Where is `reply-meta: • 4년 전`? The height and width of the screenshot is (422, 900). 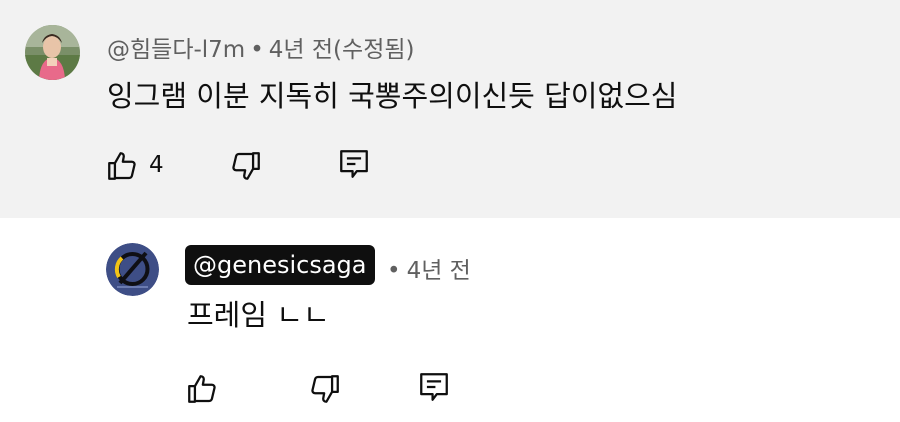 reply-meta: • 4년 전 is located at coordinates (429, 268).